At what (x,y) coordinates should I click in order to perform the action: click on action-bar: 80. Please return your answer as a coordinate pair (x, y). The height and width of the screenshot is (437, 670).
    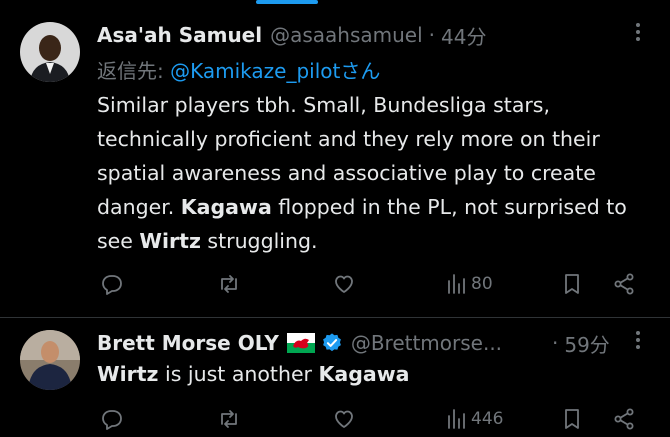
    Looking at the image, I should click on (335, 284).